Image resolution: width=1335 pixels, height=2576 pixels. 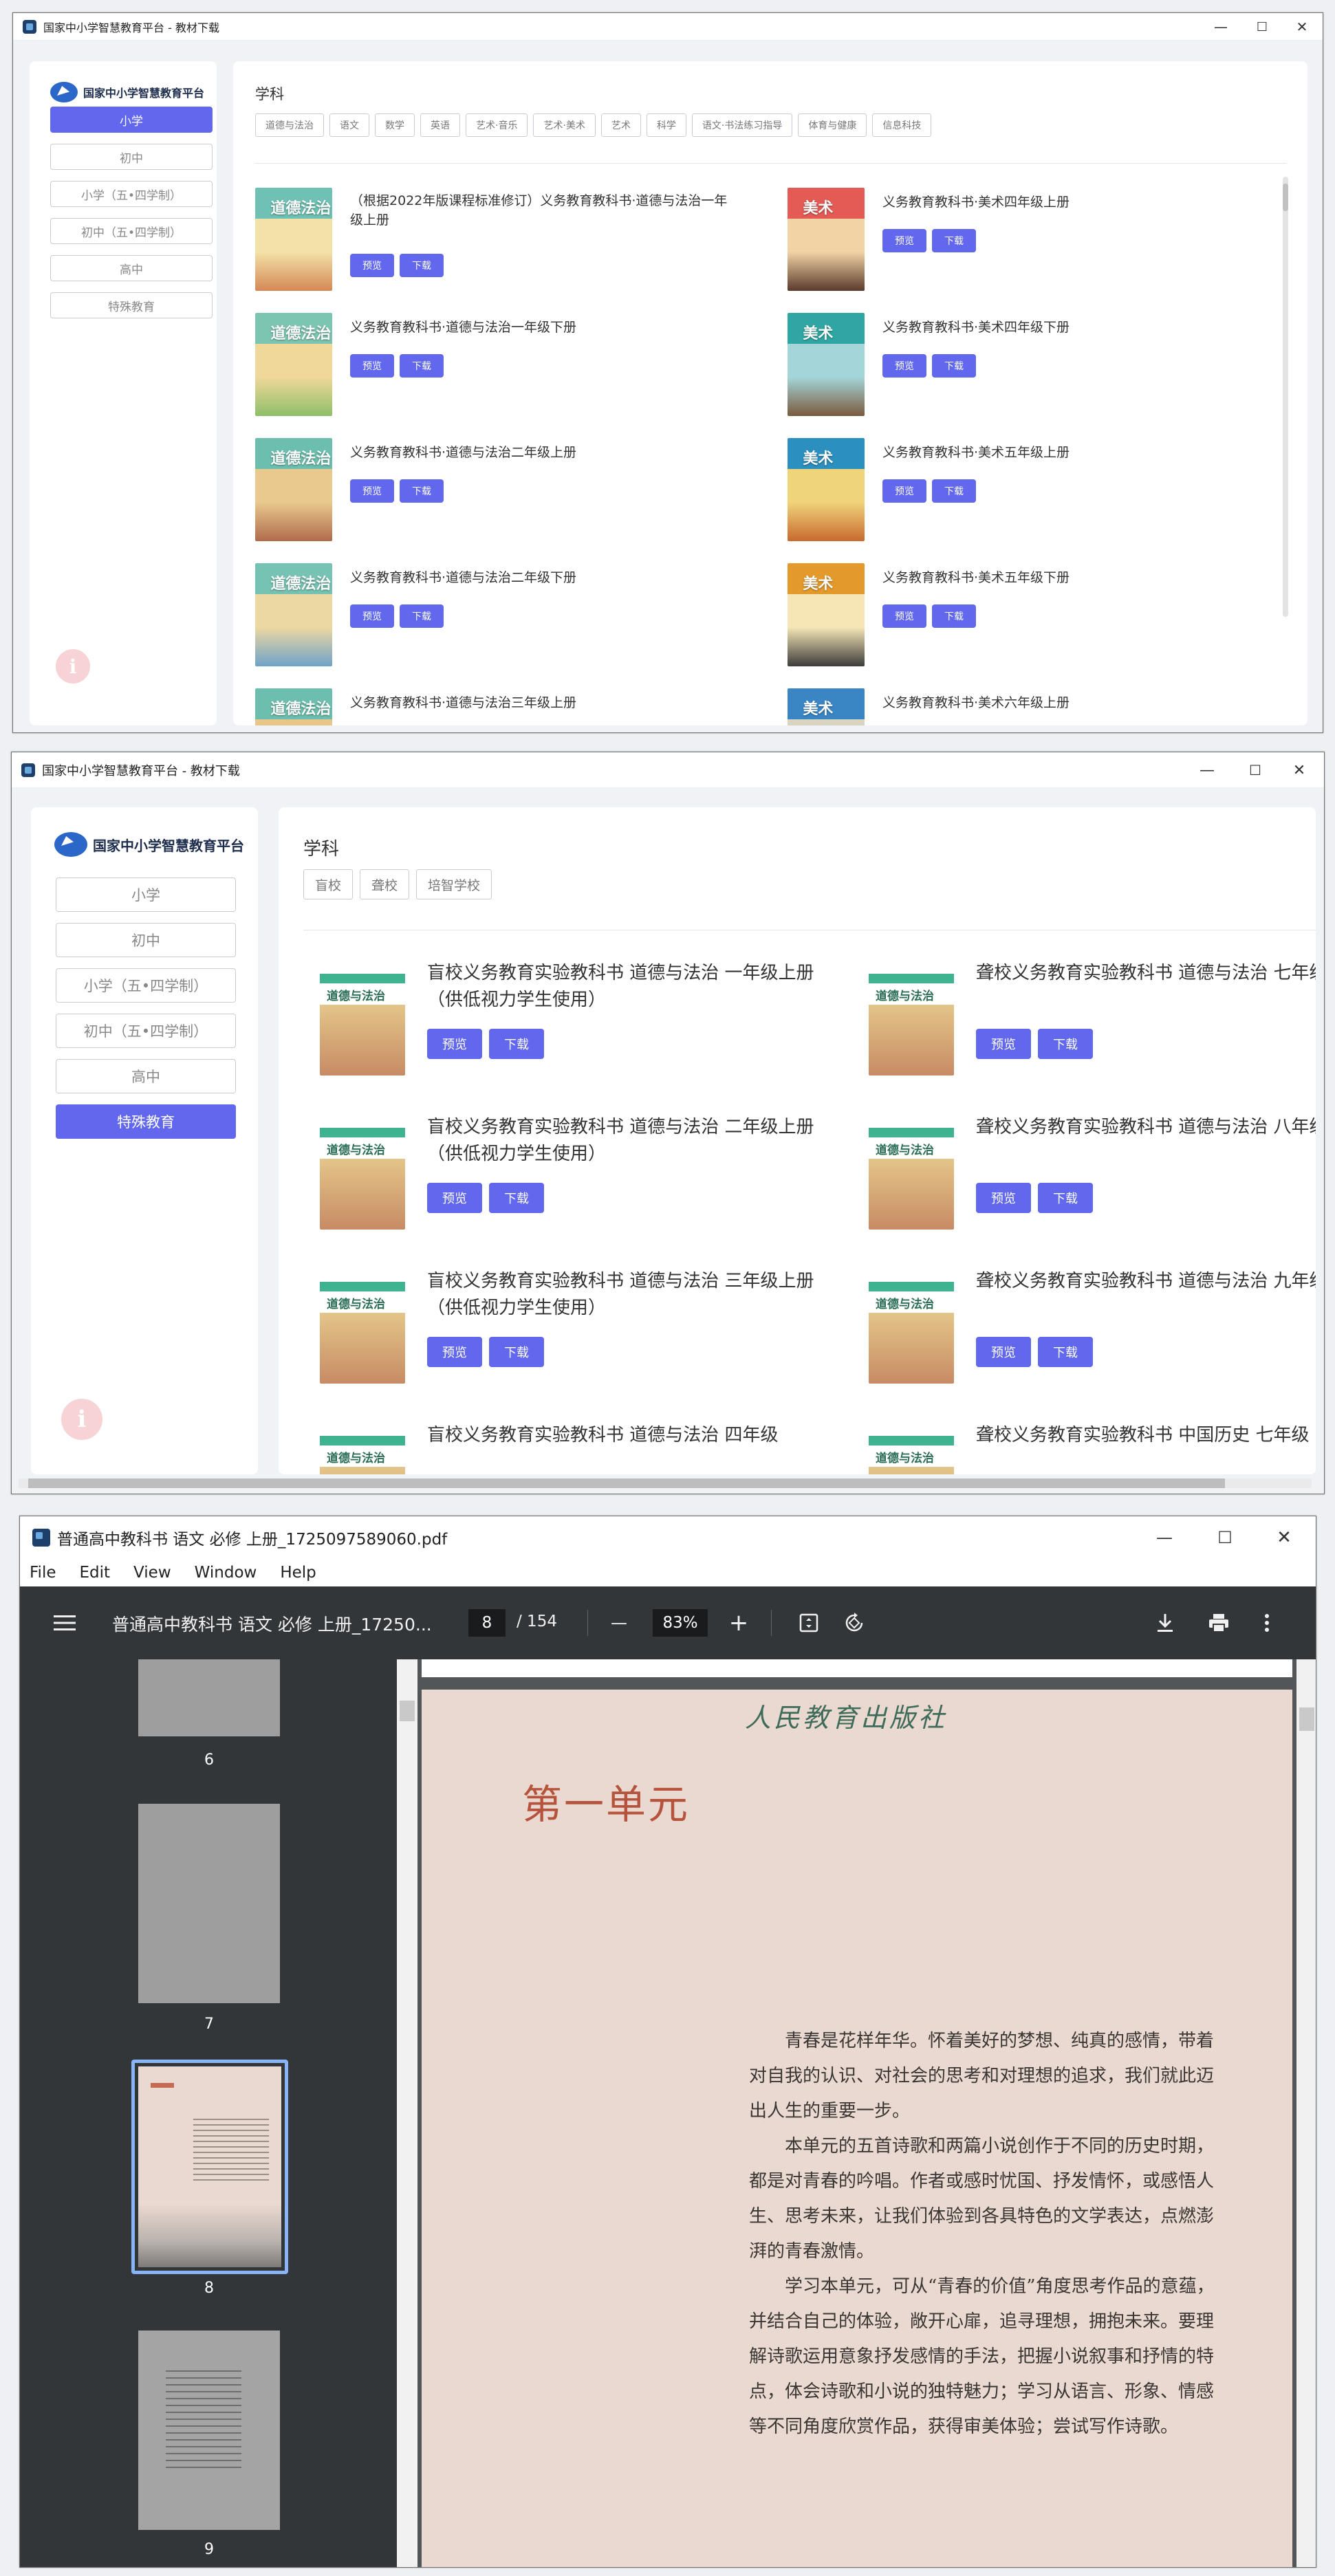 I want to click on print-icon, so click(x=1219, y=1623).